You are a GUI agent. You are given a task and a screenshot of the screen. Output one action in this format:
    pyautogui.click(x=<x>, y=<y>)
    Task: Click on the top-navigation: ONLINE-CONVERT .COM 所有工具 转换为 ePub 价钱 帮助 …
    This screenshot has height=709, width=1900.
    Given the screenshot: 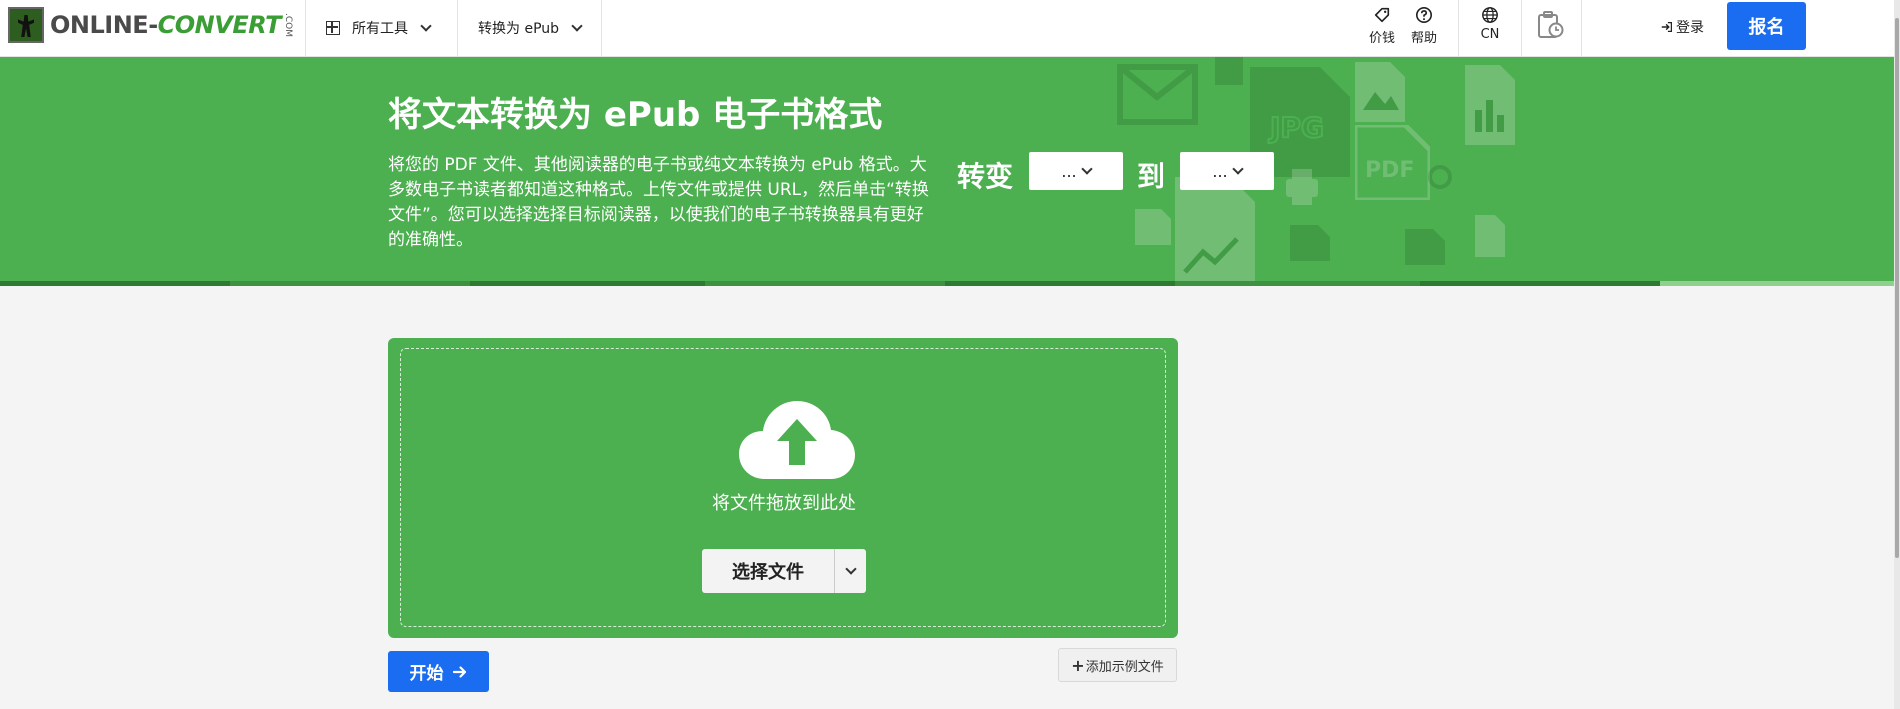 What is the action you would take?
    pyautogui.click(x=950, y=28)
    